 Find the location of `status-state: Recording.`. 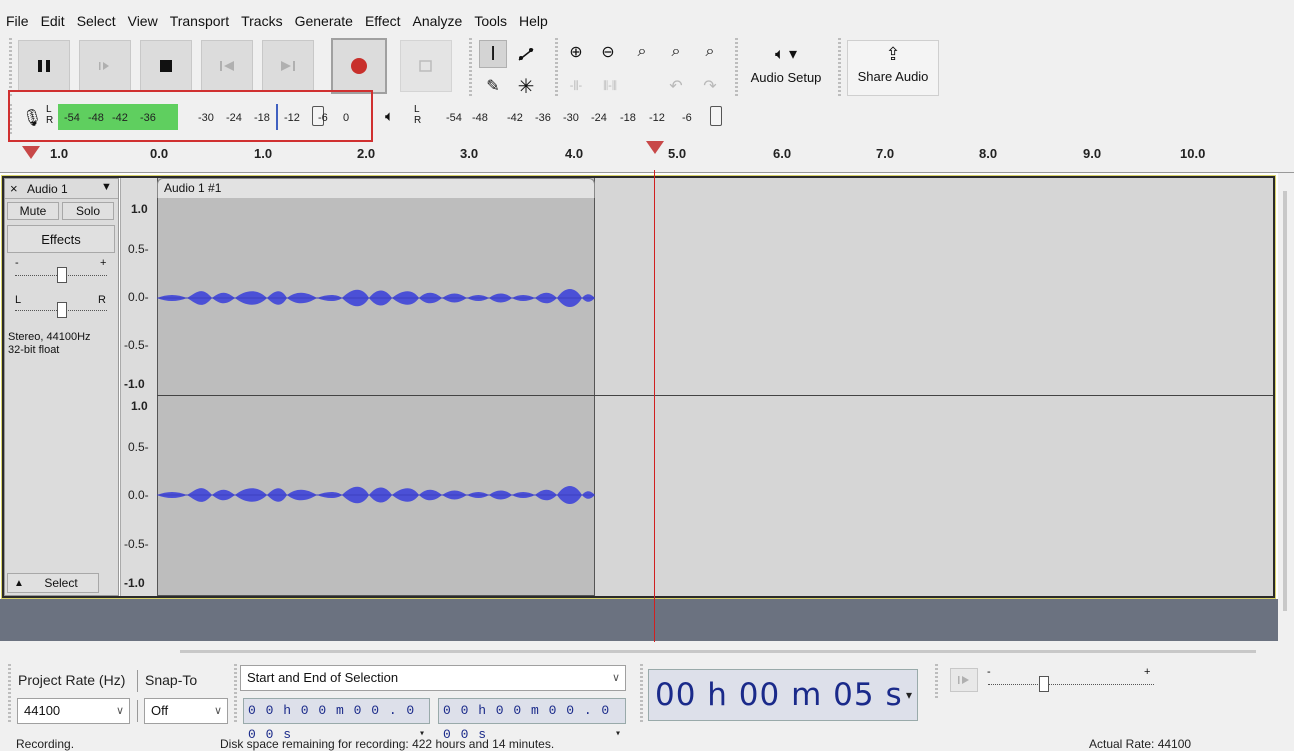

status-state: Recording. is located at coordinates (45, 744).